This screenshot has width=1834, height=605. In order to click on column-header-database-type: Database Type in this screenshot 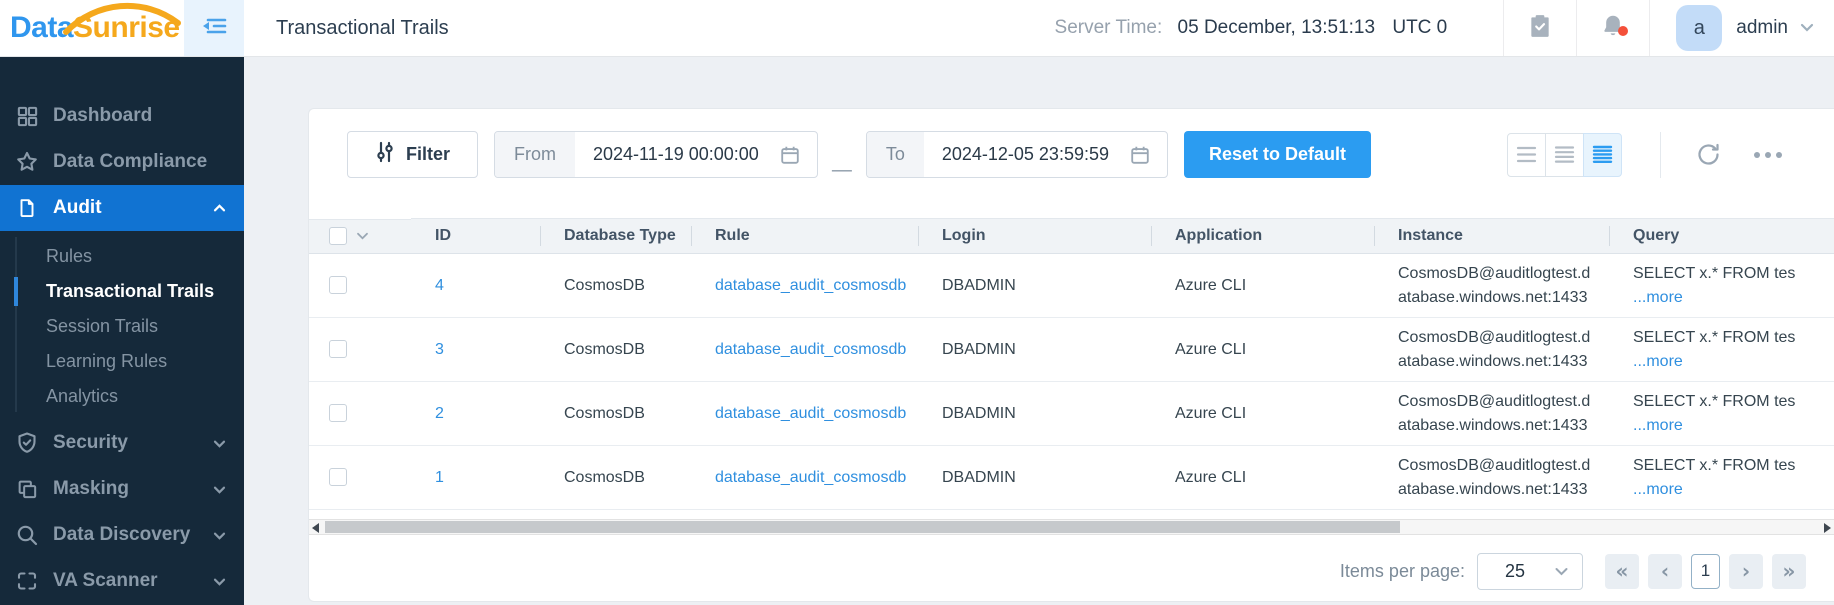, I will do `click(615, 236)`.